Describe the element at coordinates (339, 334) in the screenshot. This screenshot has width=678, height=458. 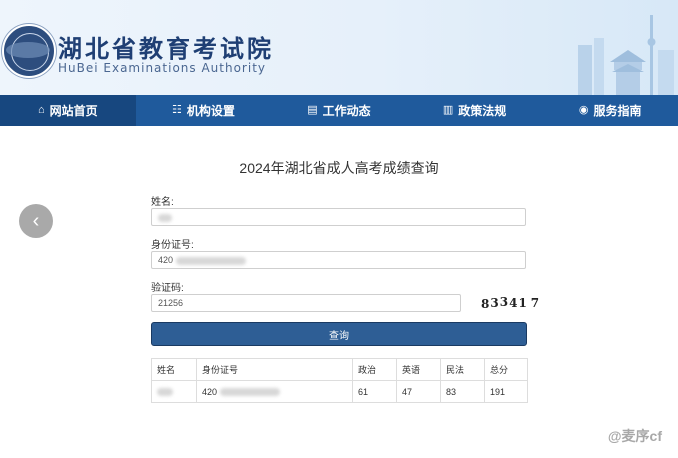
I see `query-button: 查询` at that location.